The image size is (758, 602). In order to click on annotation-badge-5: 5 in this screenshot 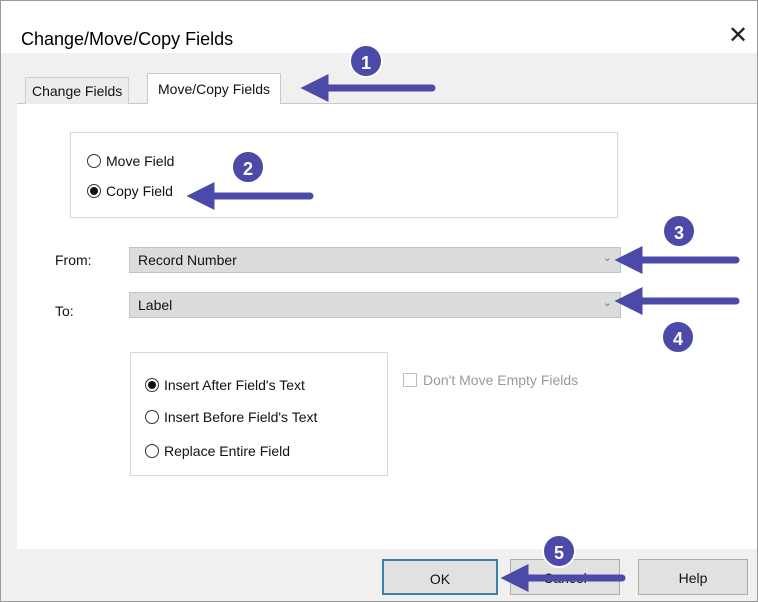, I will do `click(559, 551)`.